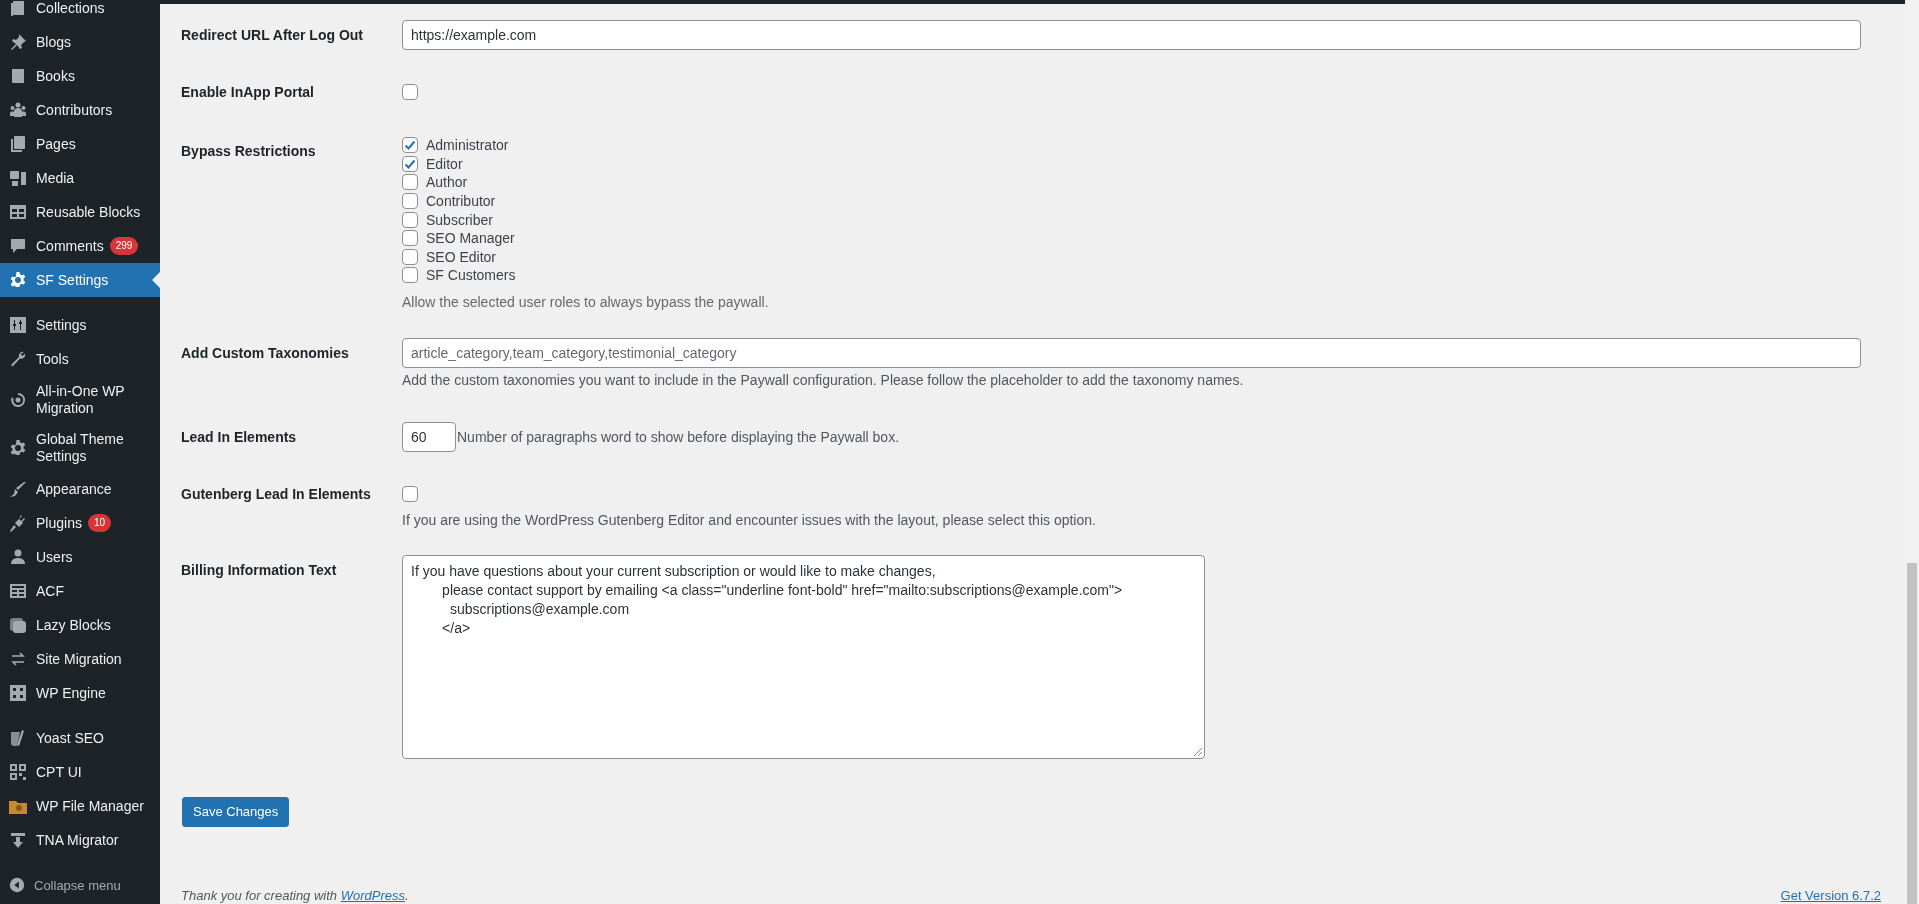 The width and height of the screenshot is (1919, 904). Describe the element at coordinates (80, 625) in the screenshot. I see `menu-item: Lazy Blocks` at that location.